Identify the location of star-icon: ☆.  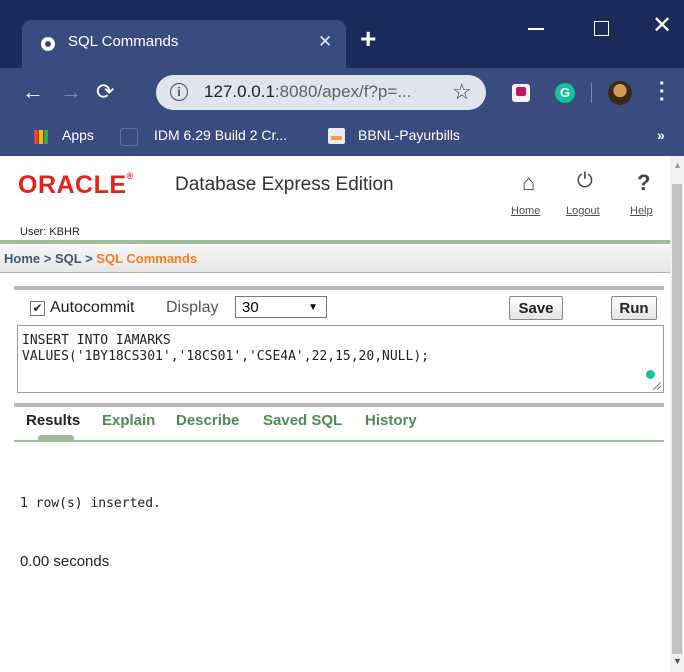
(462, 92).